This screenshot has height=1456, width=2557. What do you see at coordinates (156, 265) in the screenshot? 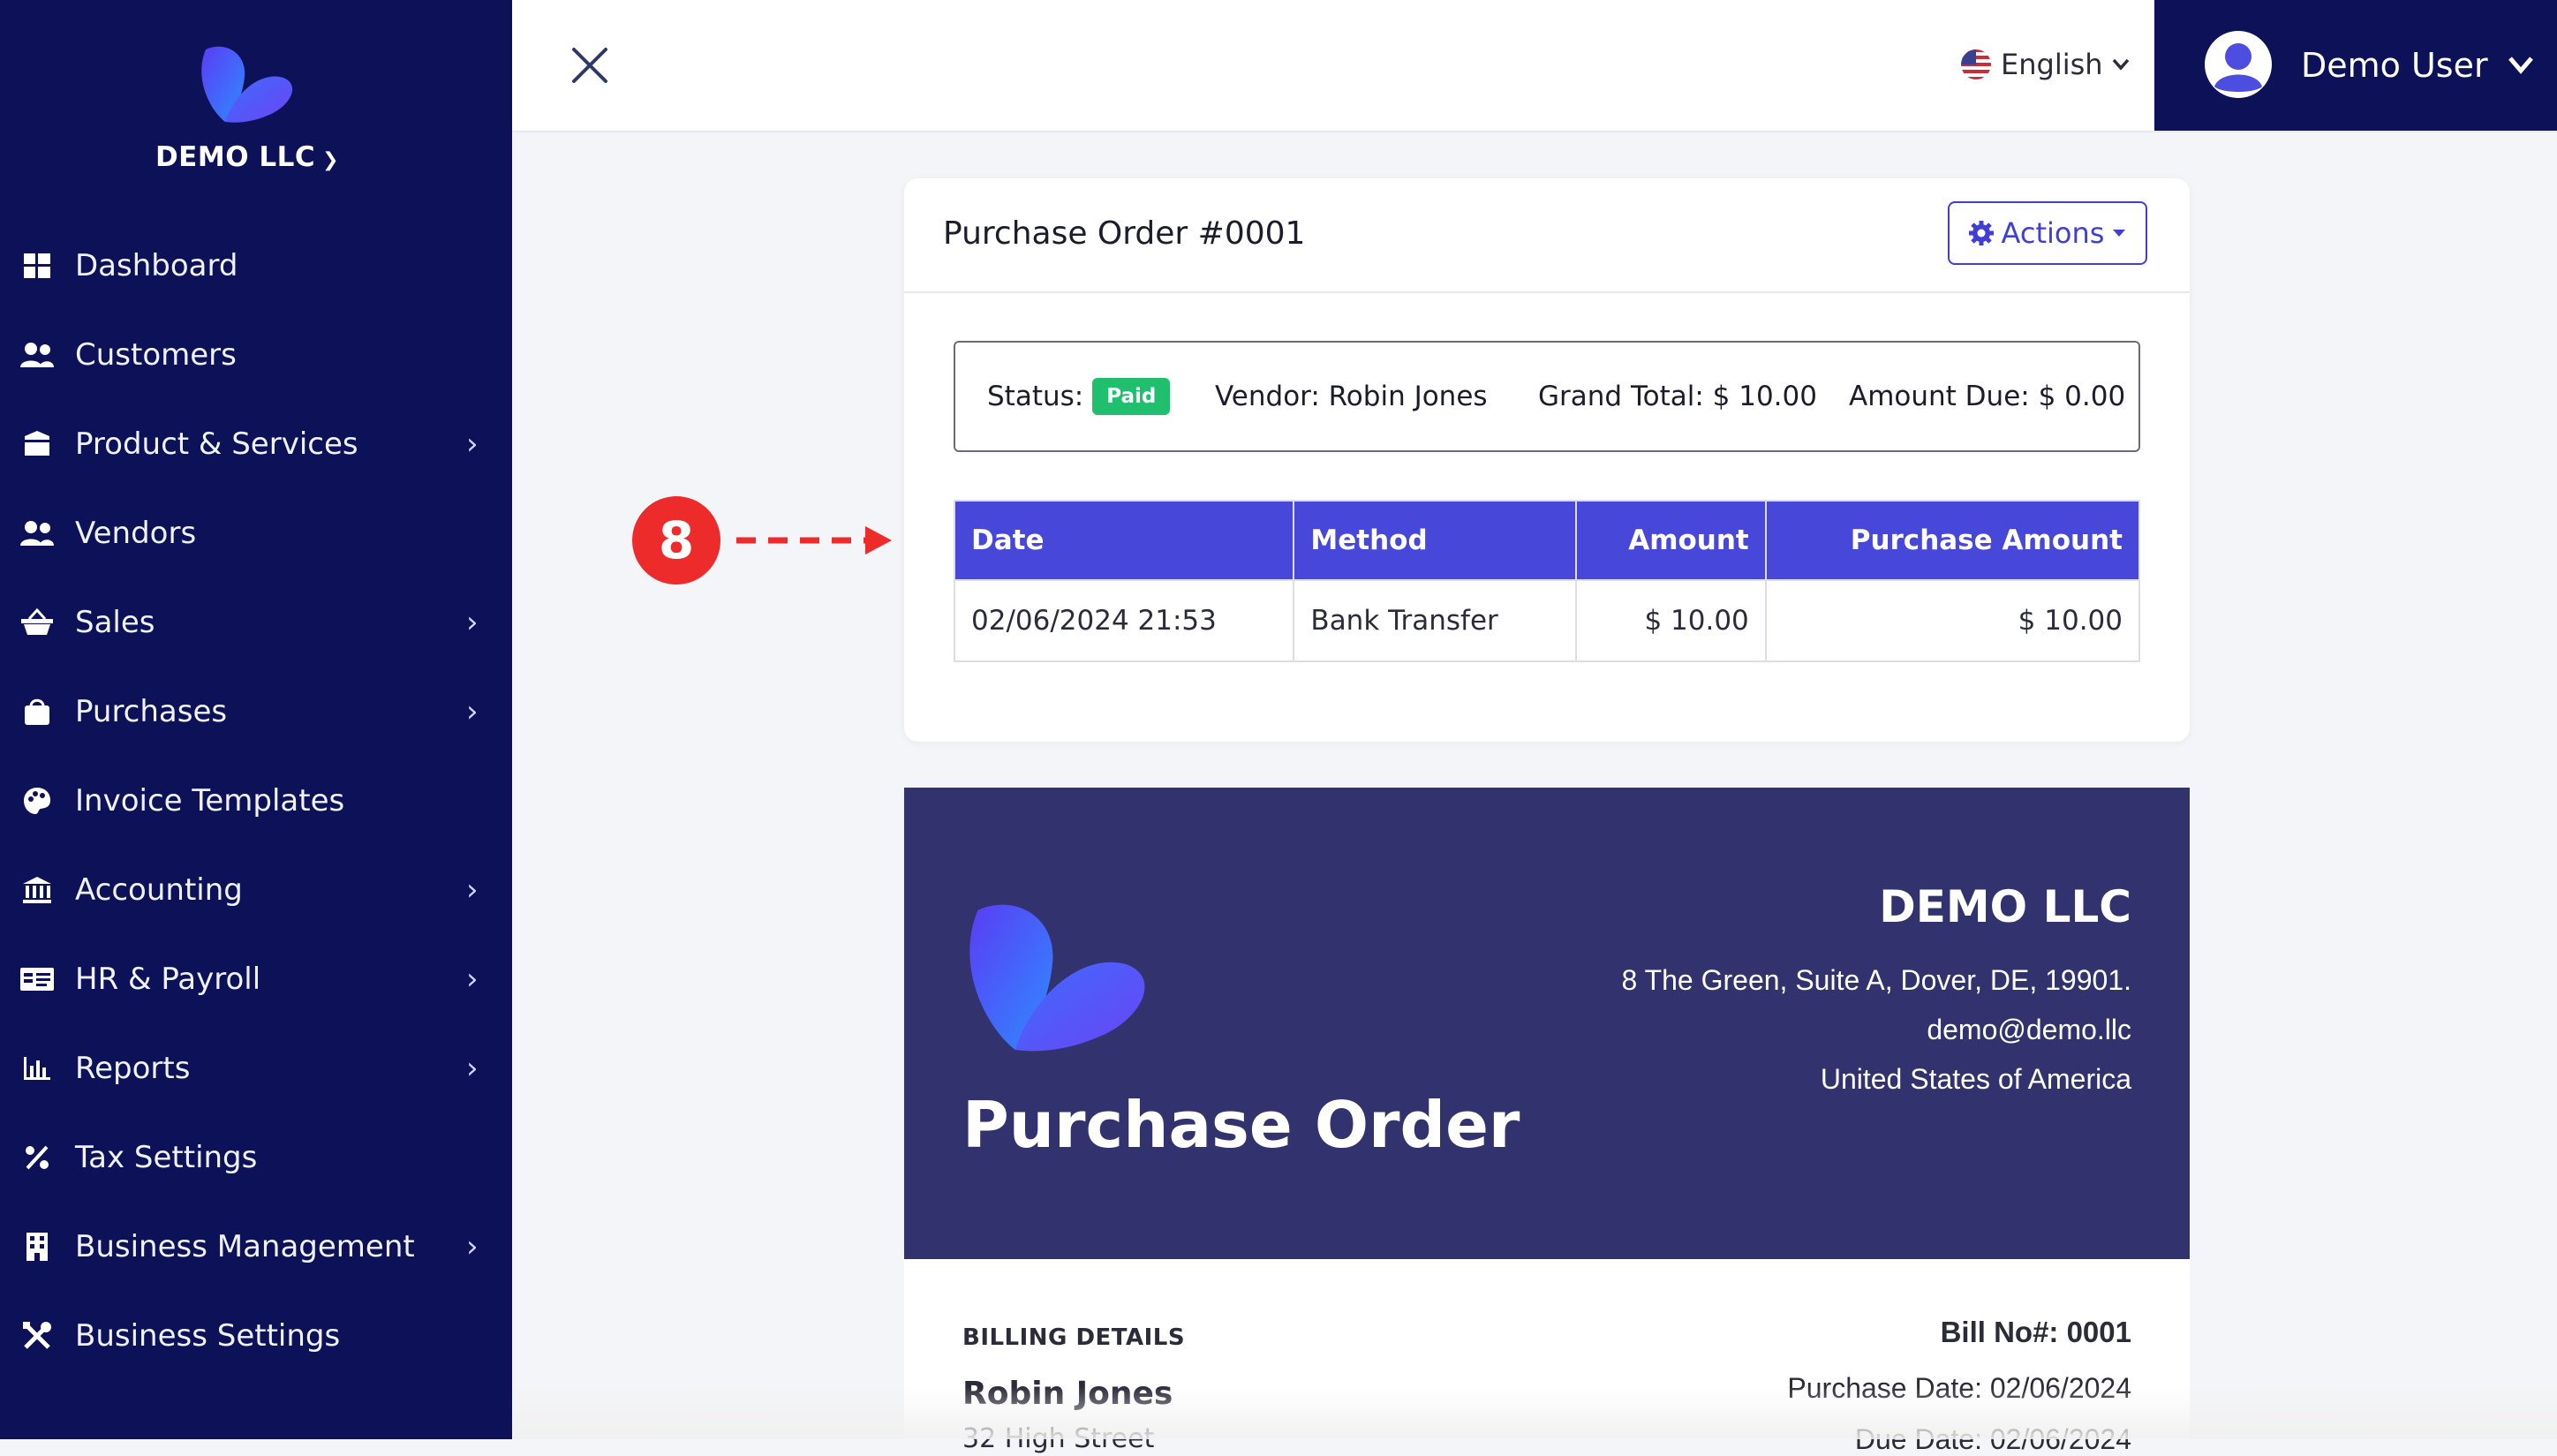
I see `sidebar-item-label: Dashboard` at bounding box center [156, 265].